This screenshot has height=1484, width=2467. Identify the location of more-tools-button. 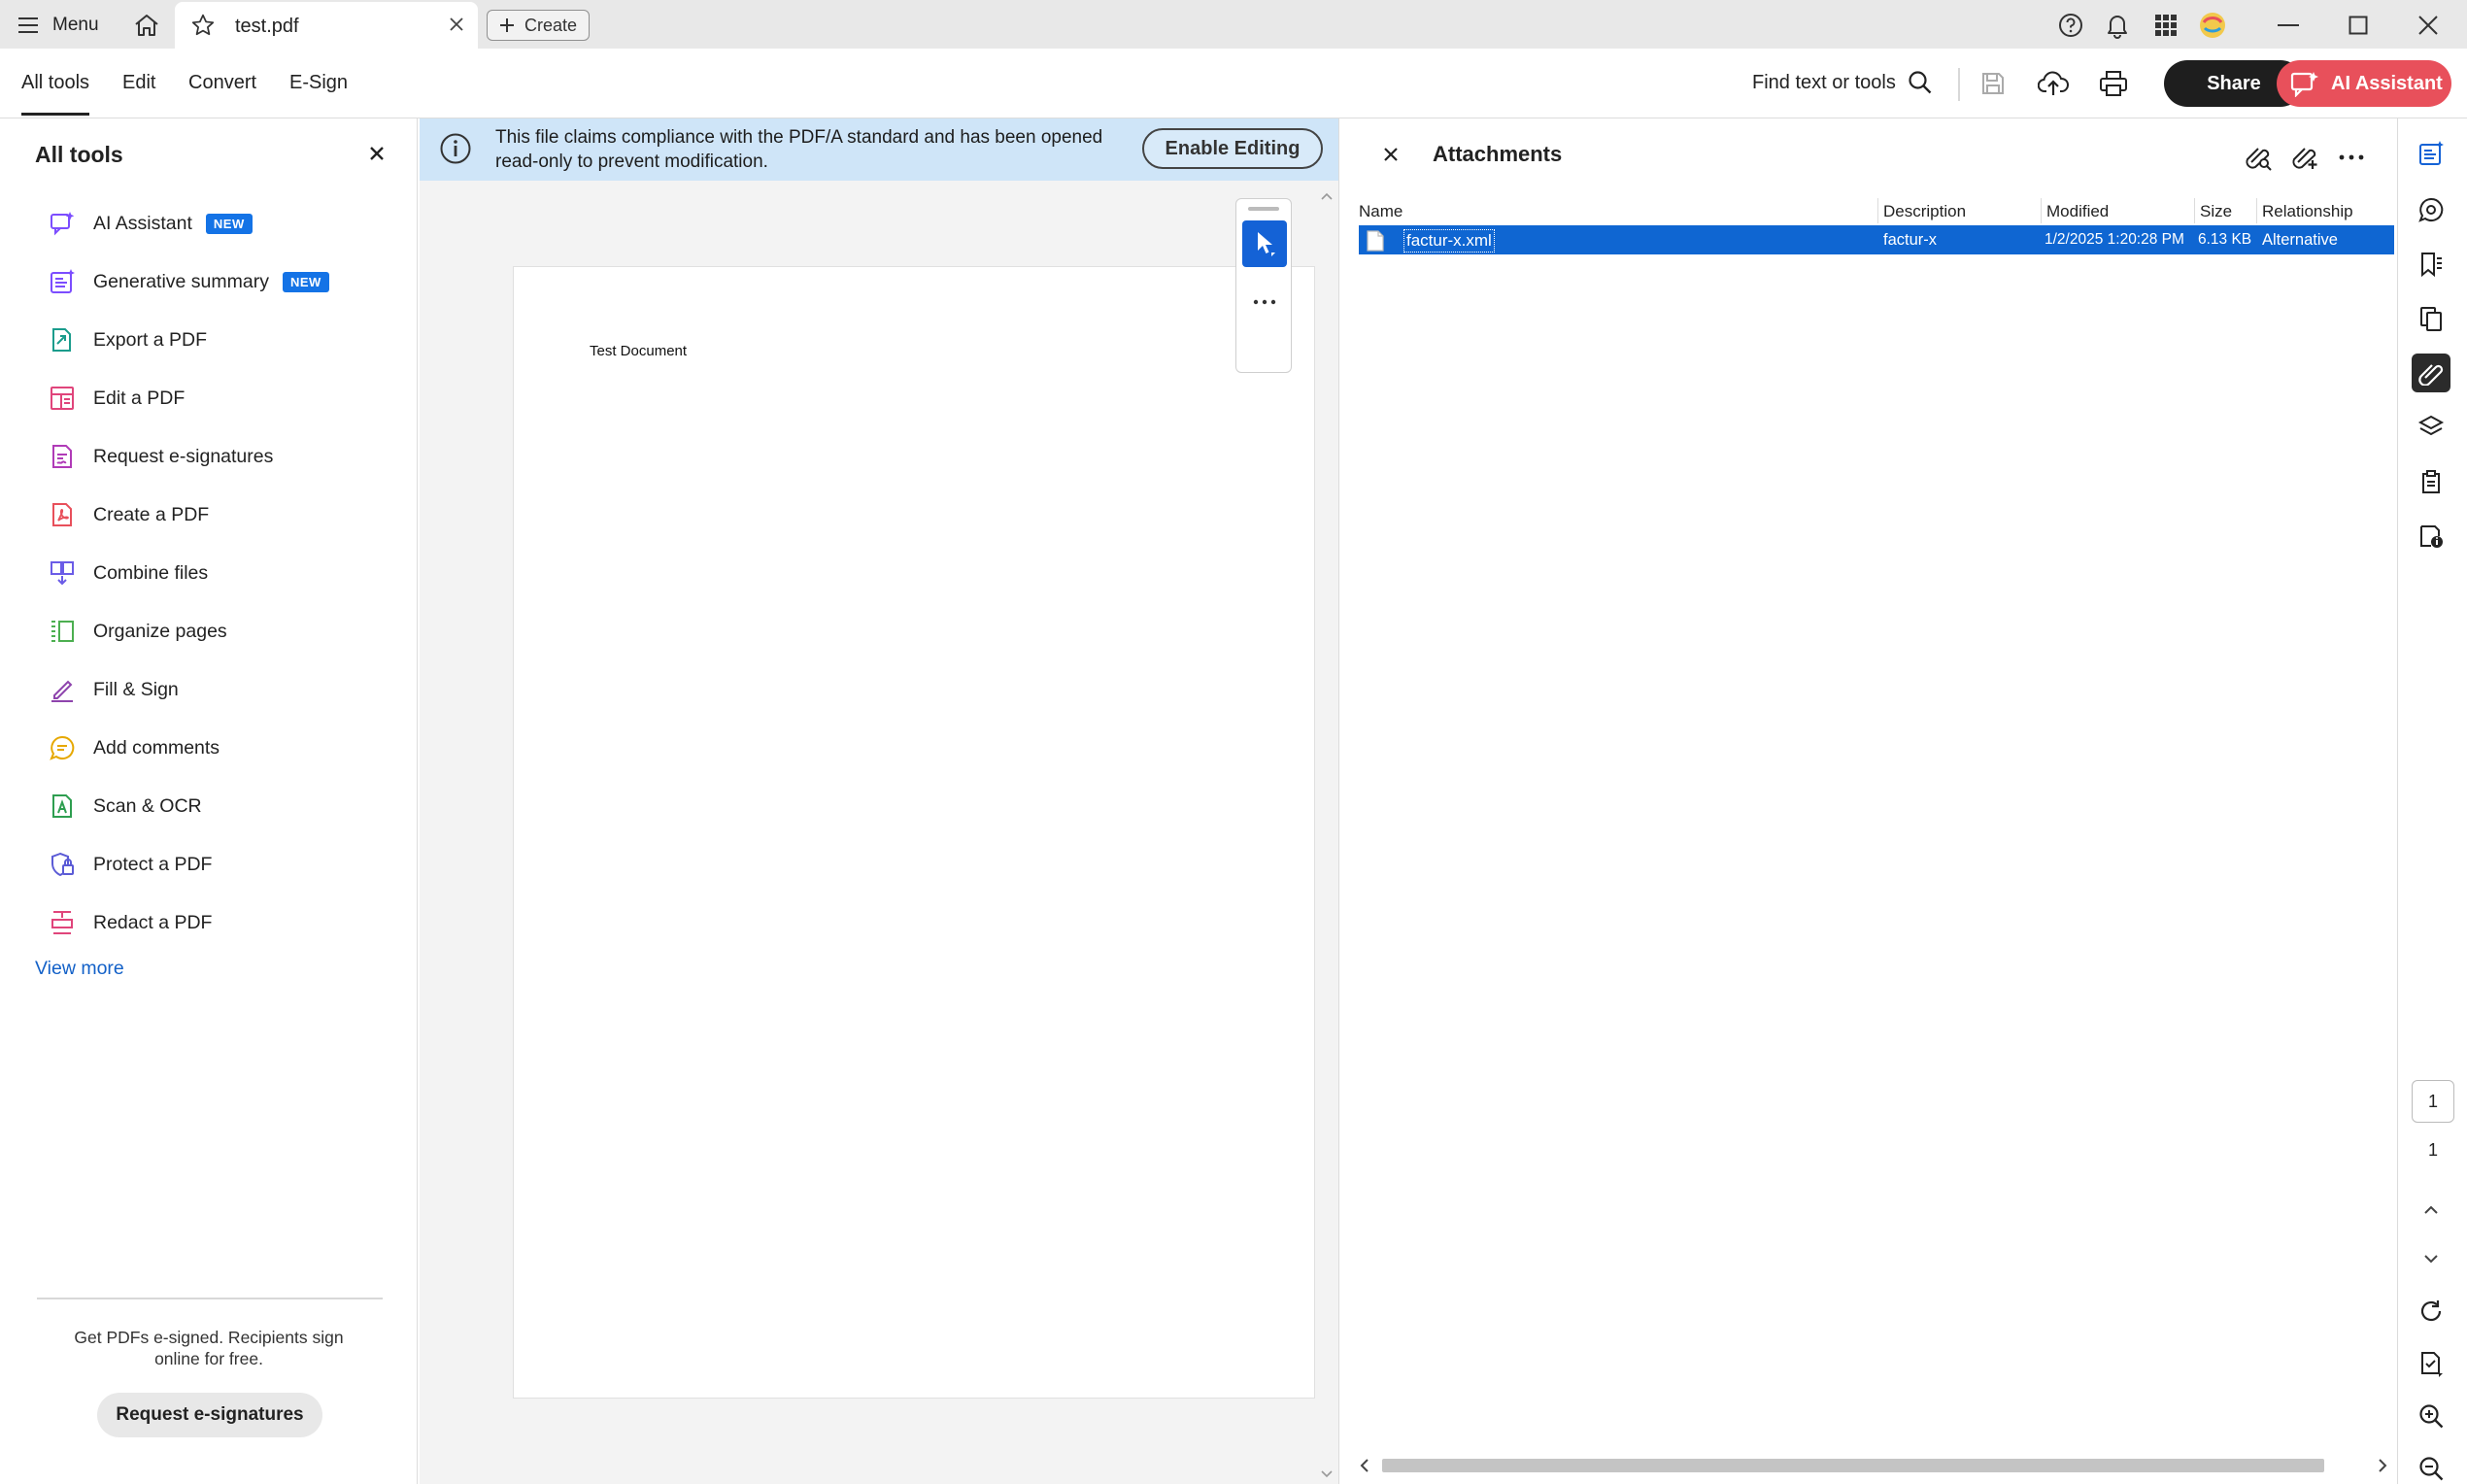
(1264, 302).